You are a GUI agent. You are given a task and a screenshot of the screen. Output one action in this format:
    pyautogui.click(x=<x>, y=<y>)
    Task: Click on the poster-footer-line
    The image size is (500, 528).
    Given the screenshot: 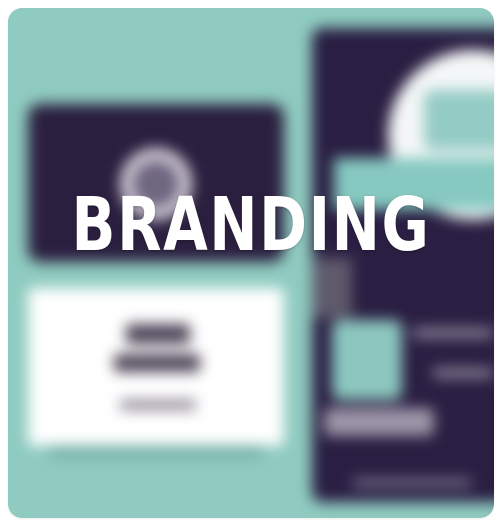 What is the action you would take?
    pyautogui.click(x=412, y=483)
    